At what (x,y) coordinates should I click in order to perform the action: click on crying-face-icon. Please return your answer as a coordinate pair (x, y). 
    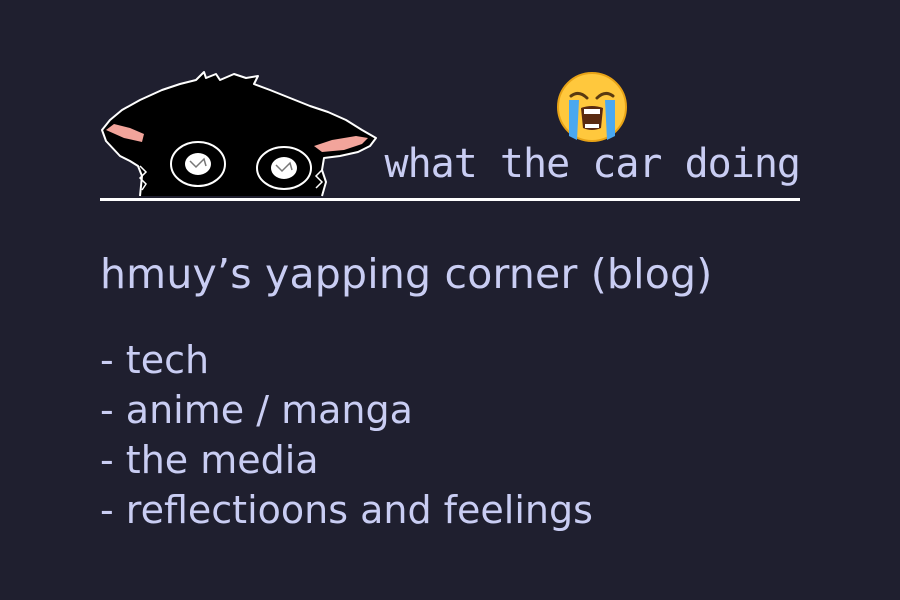
    Looking at the image, I should click on (592, 107).